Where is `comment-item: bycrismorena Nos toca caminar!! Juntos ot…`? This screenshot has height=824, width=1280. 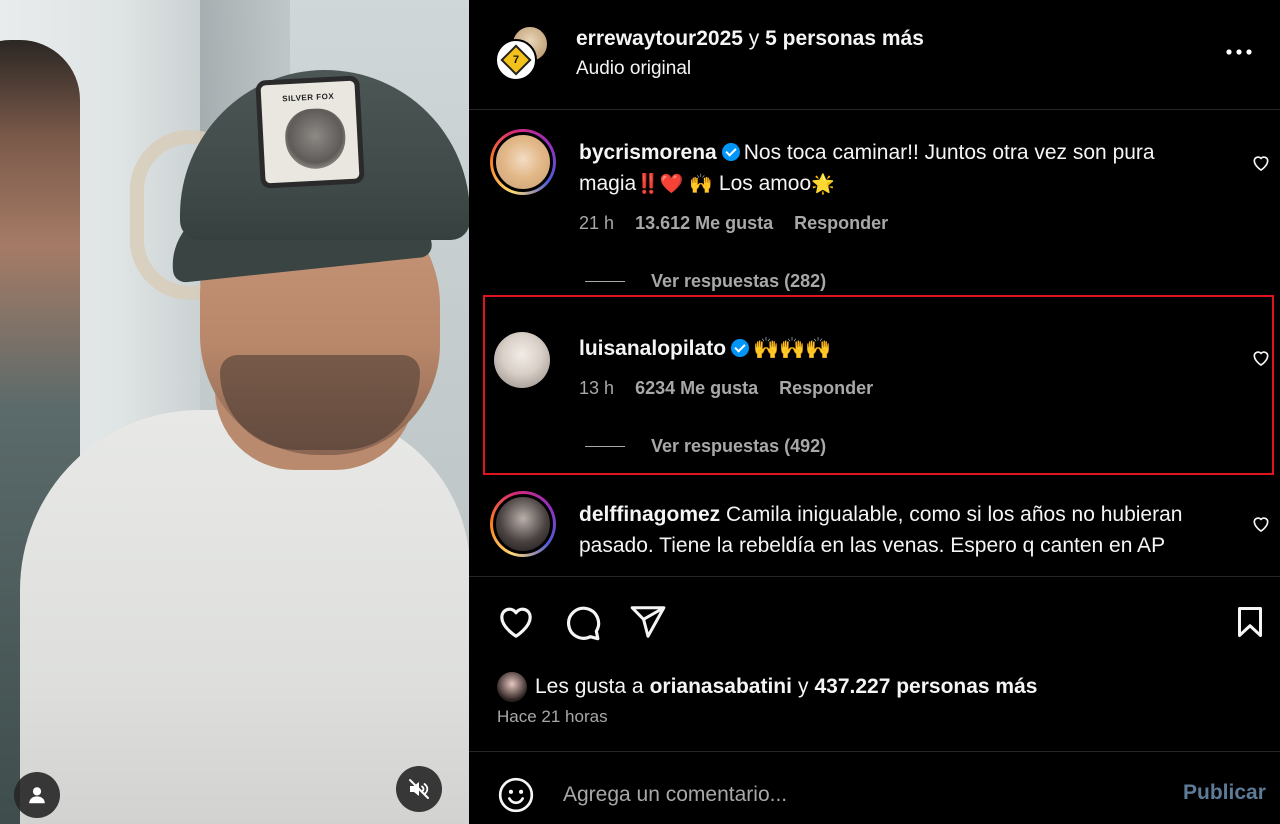
comment-item: bycrismorena Nos toca caminar!! Juntos ot… is located at coordinates (874, 203).